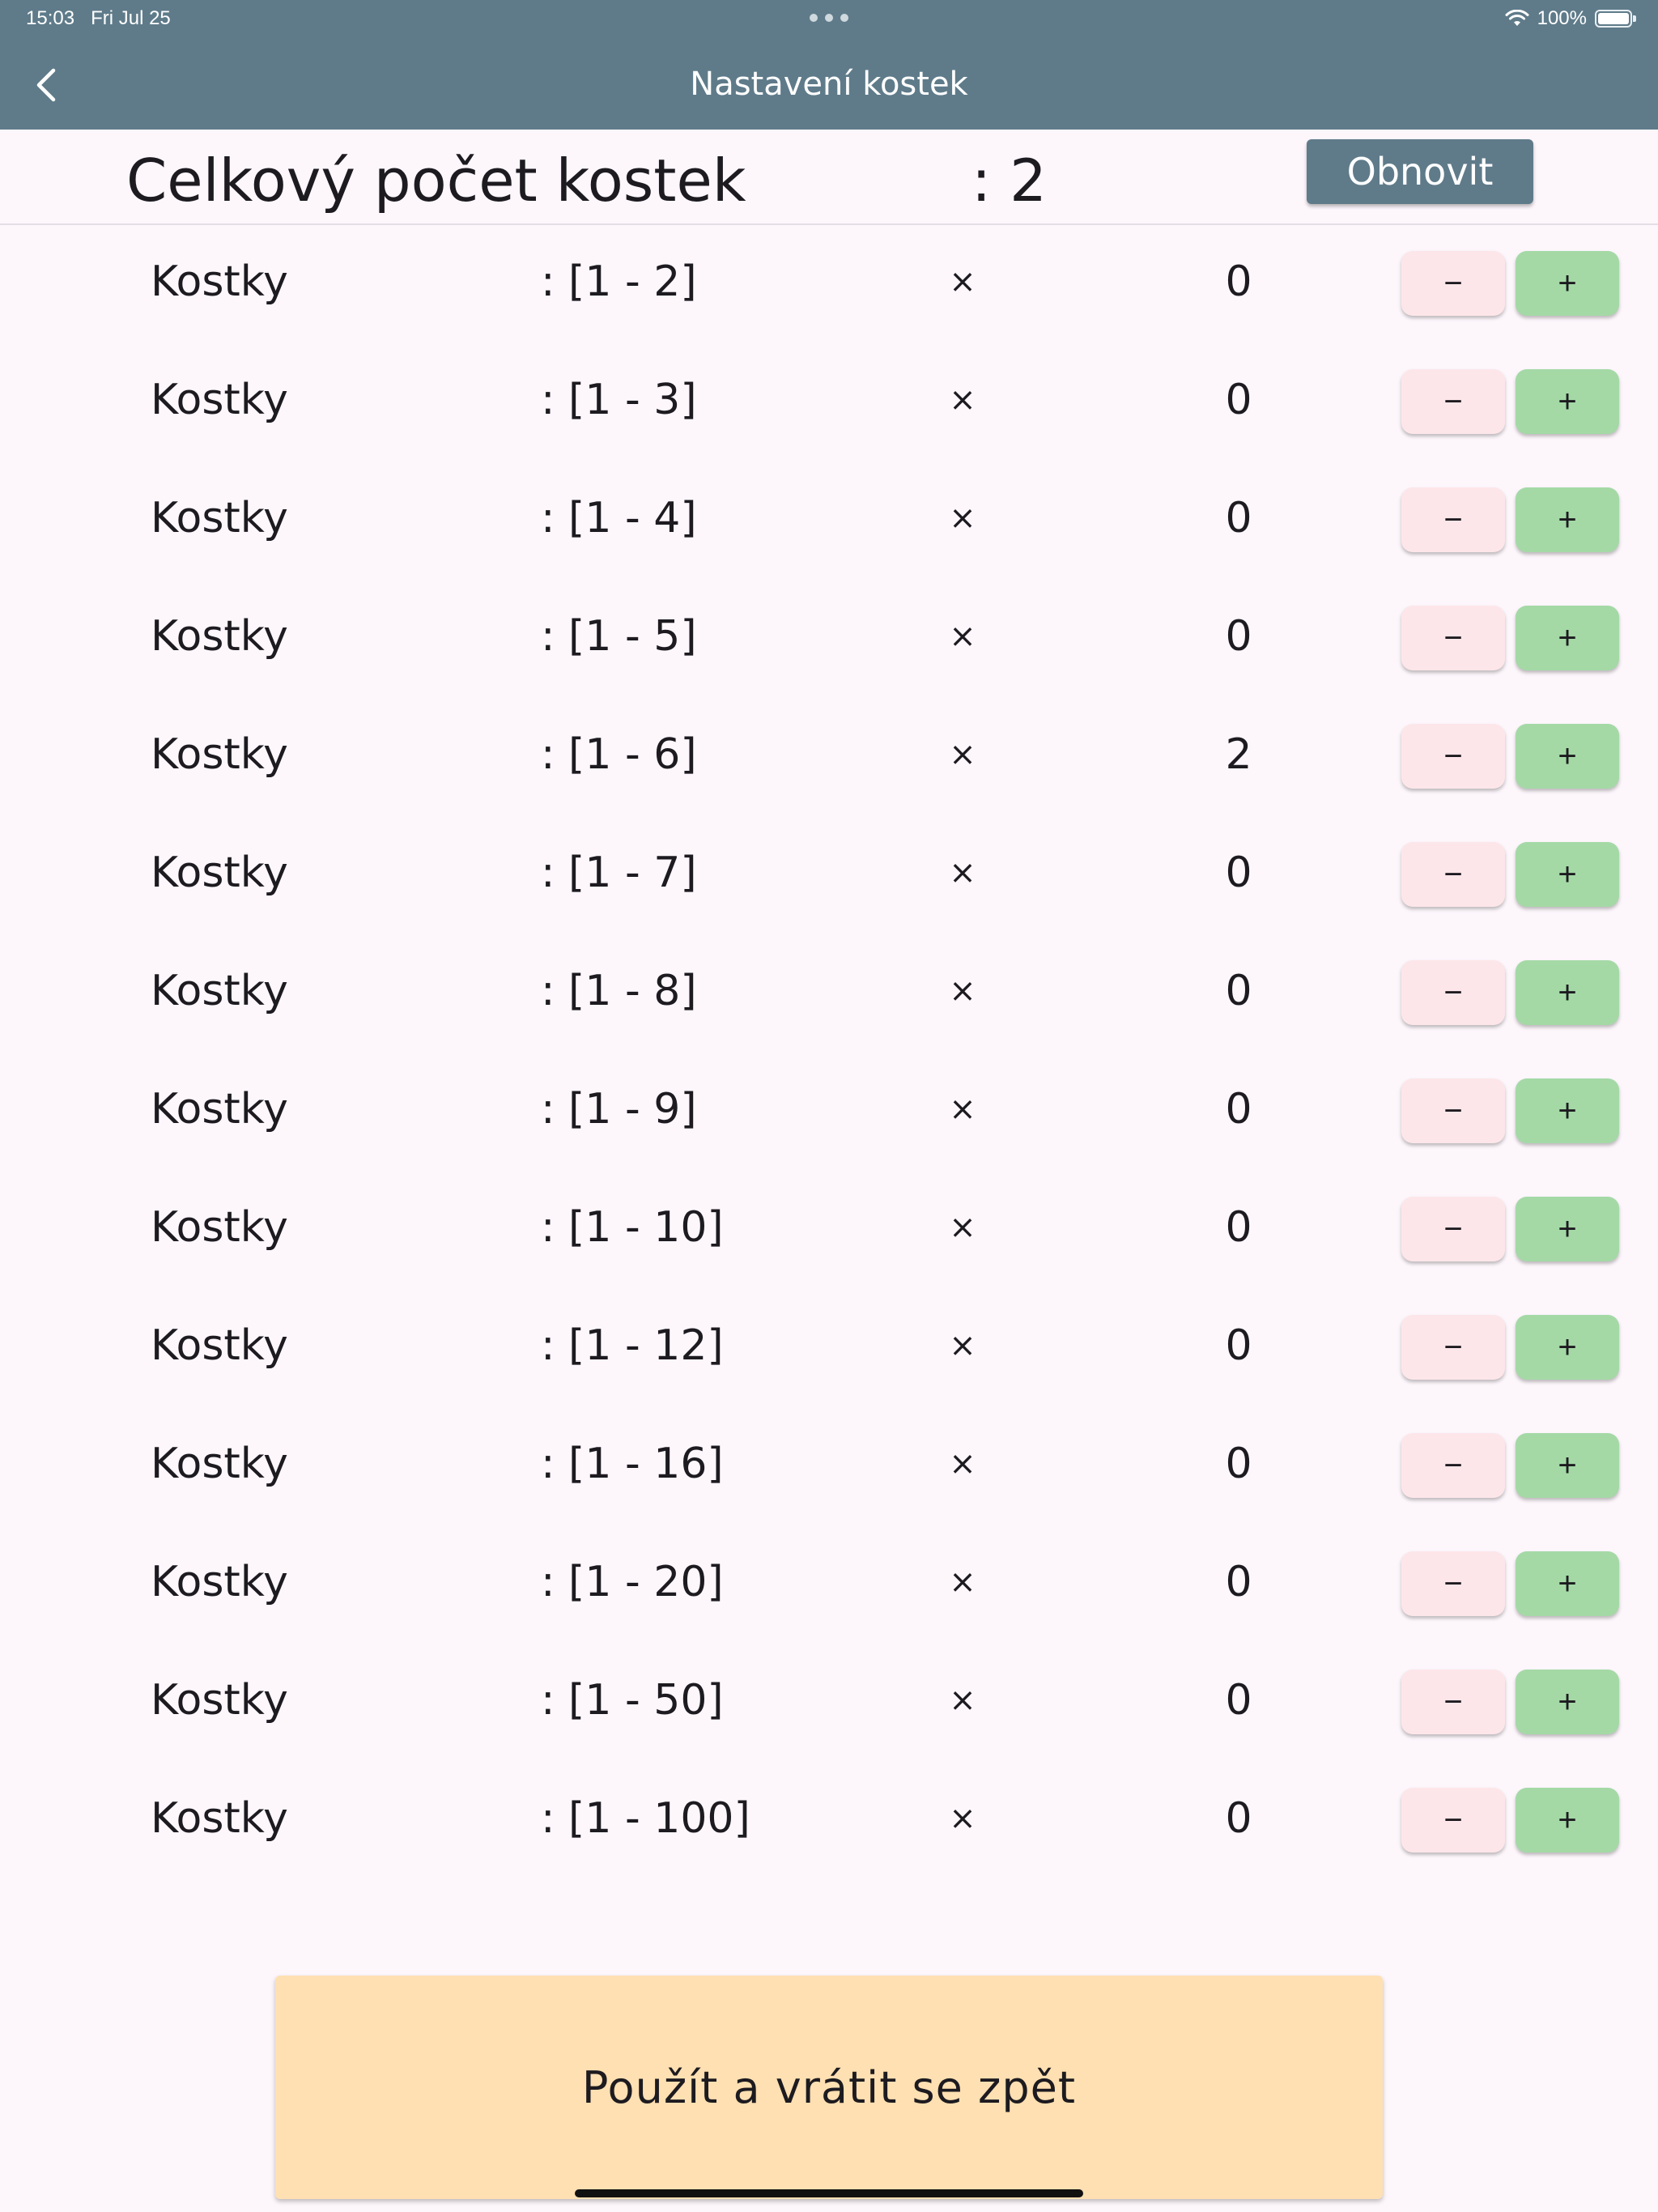  What do you see at coordinates (131, 18) in the screenshot?
I see `status-date: Fri Jul 25` at bounding box center [131, 18].